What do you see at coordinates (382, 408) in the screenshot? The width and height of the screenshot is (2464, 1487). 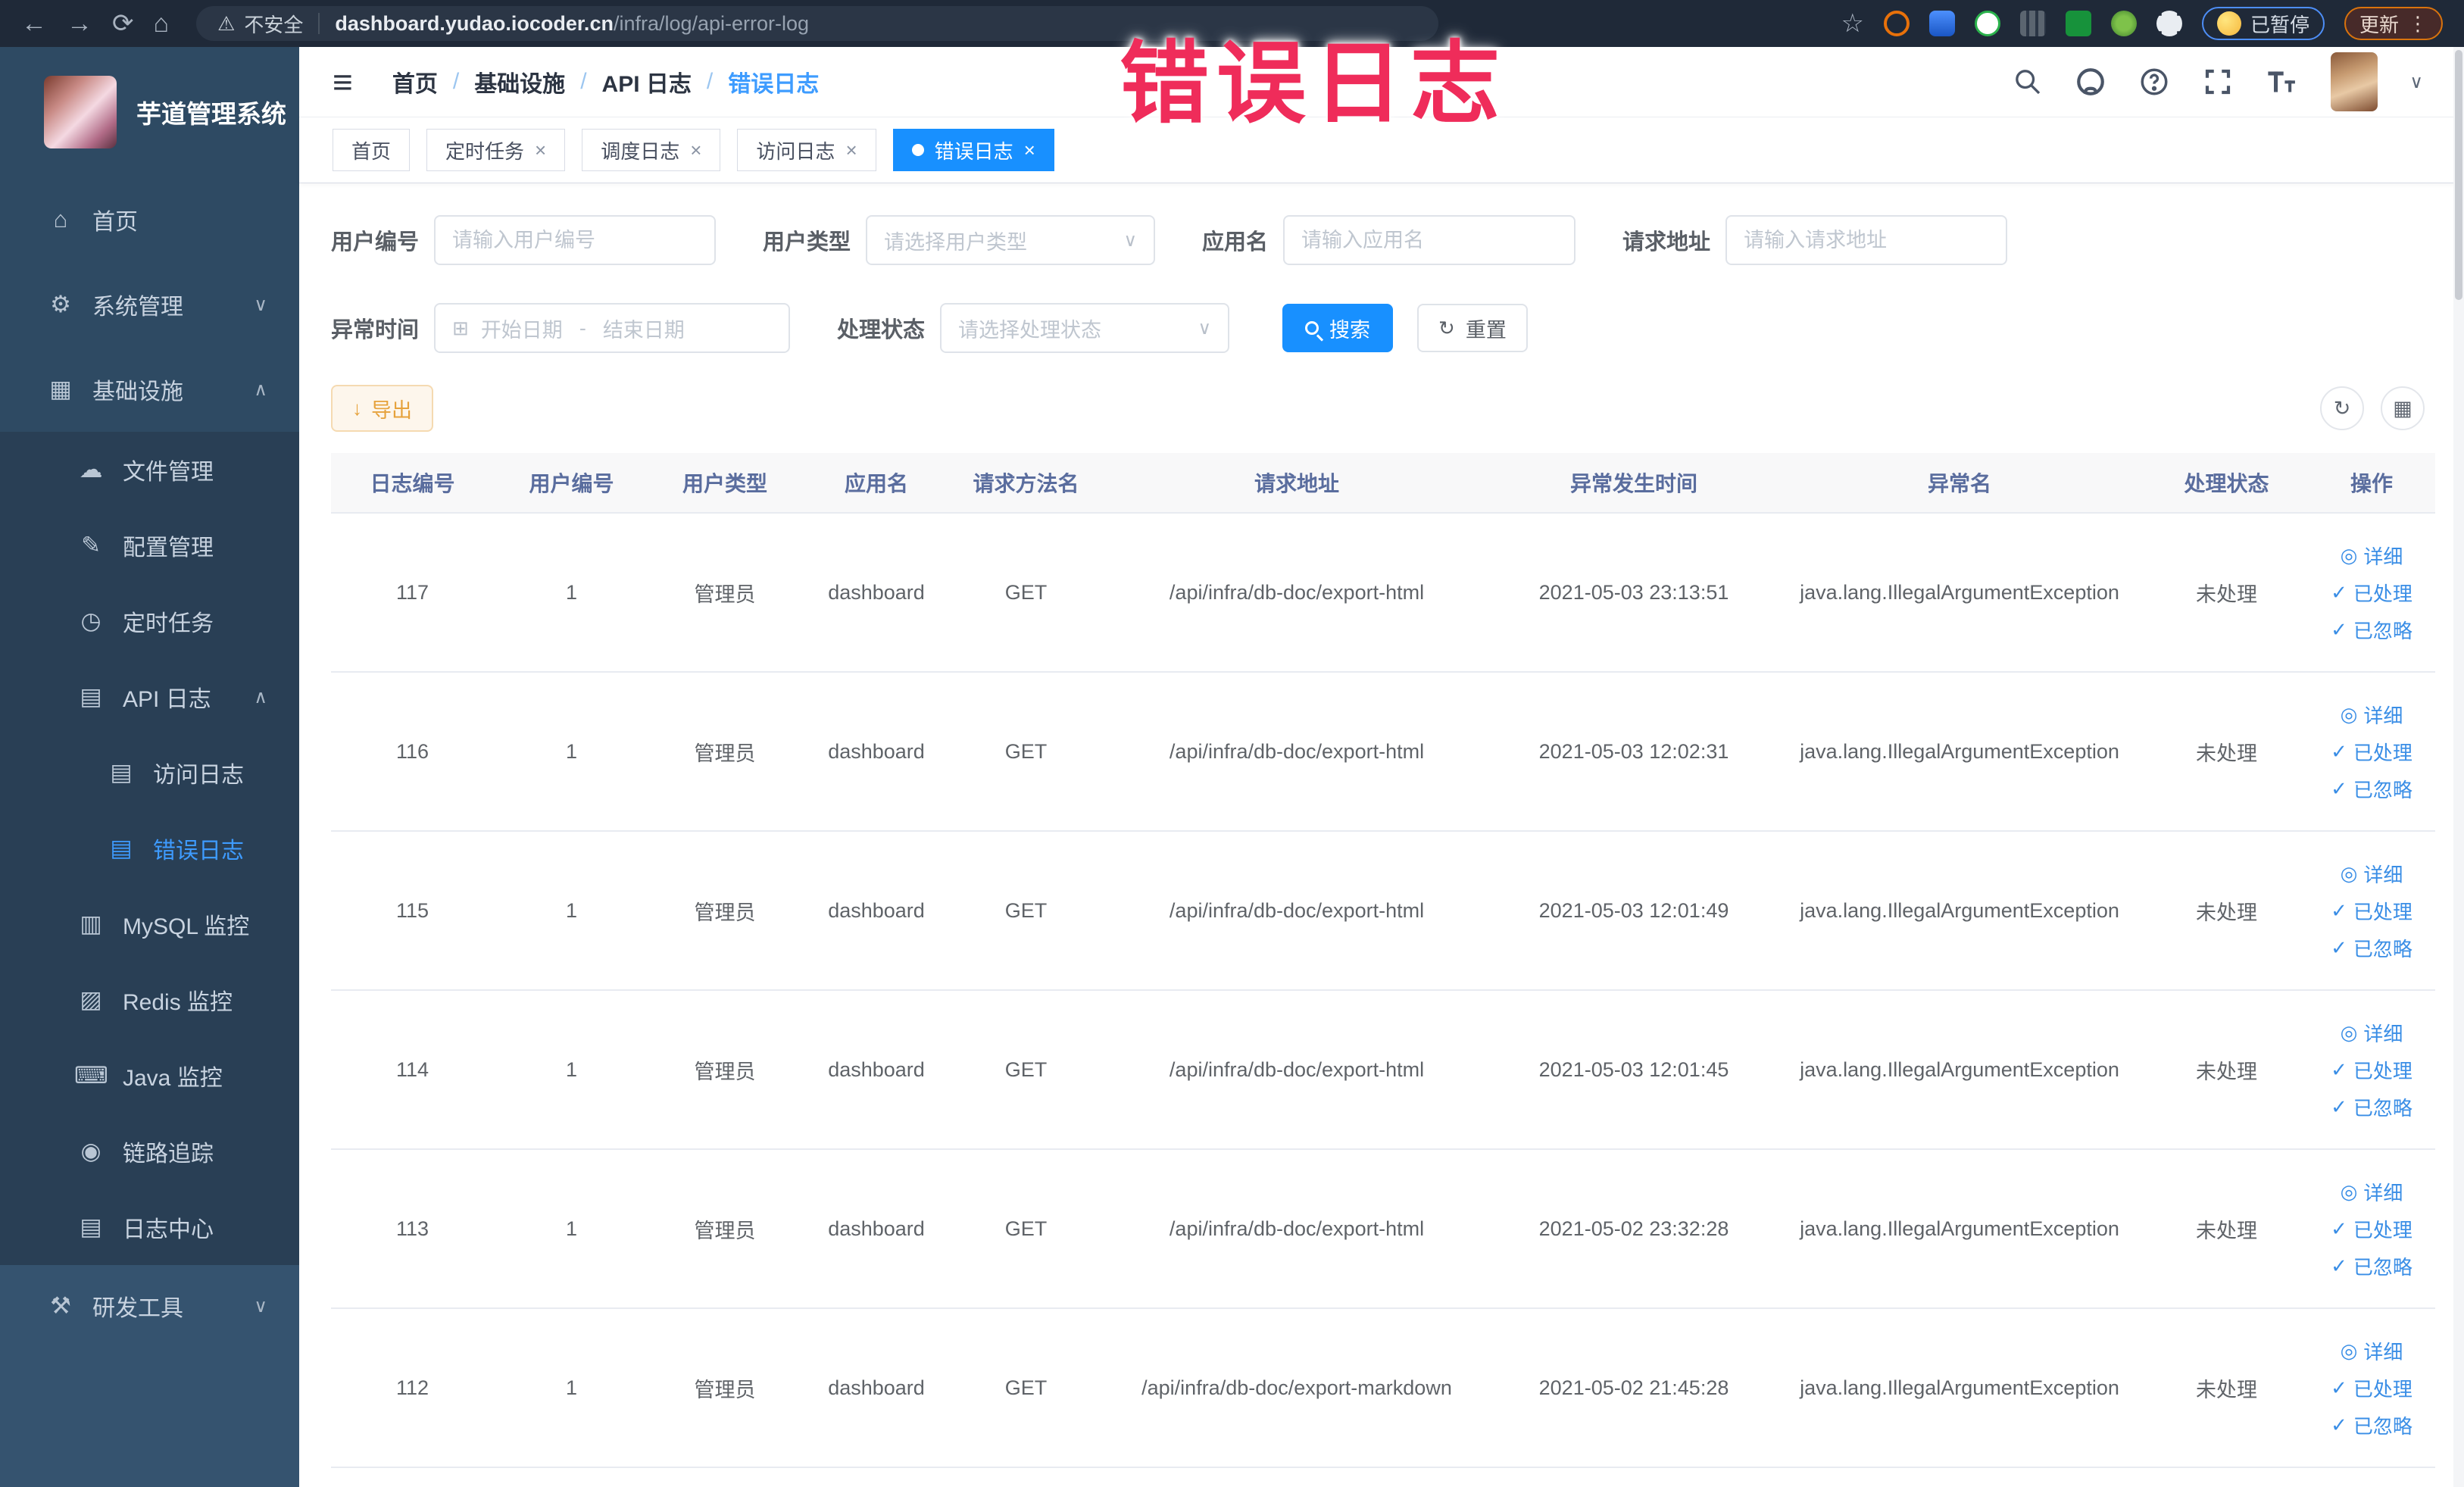 I see `export-button: ↓ 导出` at bounding box center [382, 408].